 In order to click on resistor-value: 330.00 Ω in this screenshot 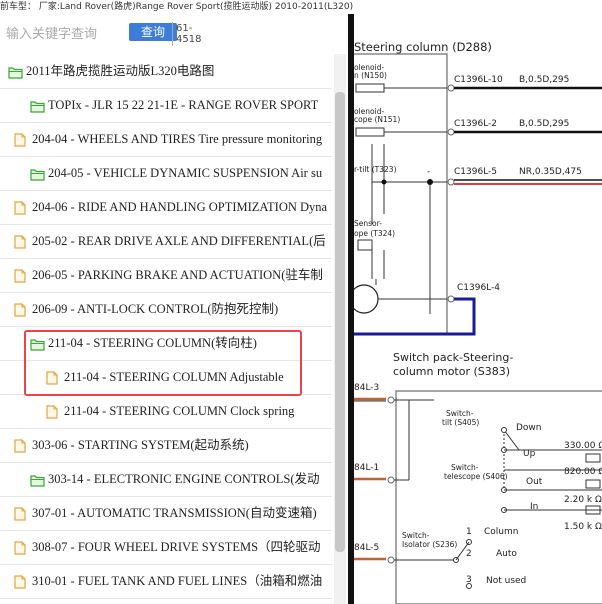, I will do `click(583, 446)`.